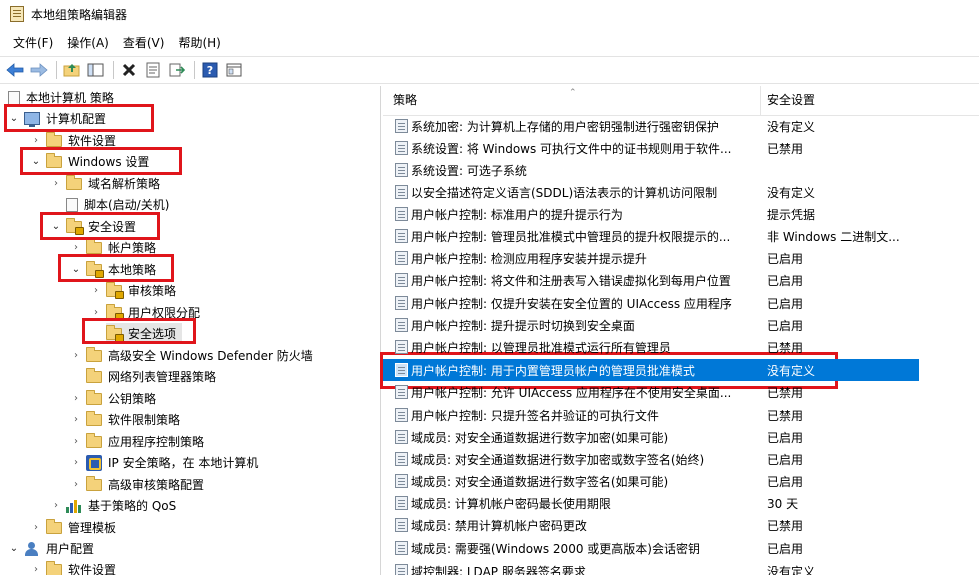  I want to click on tree-item-label: 安全选项, so click(152, 334).